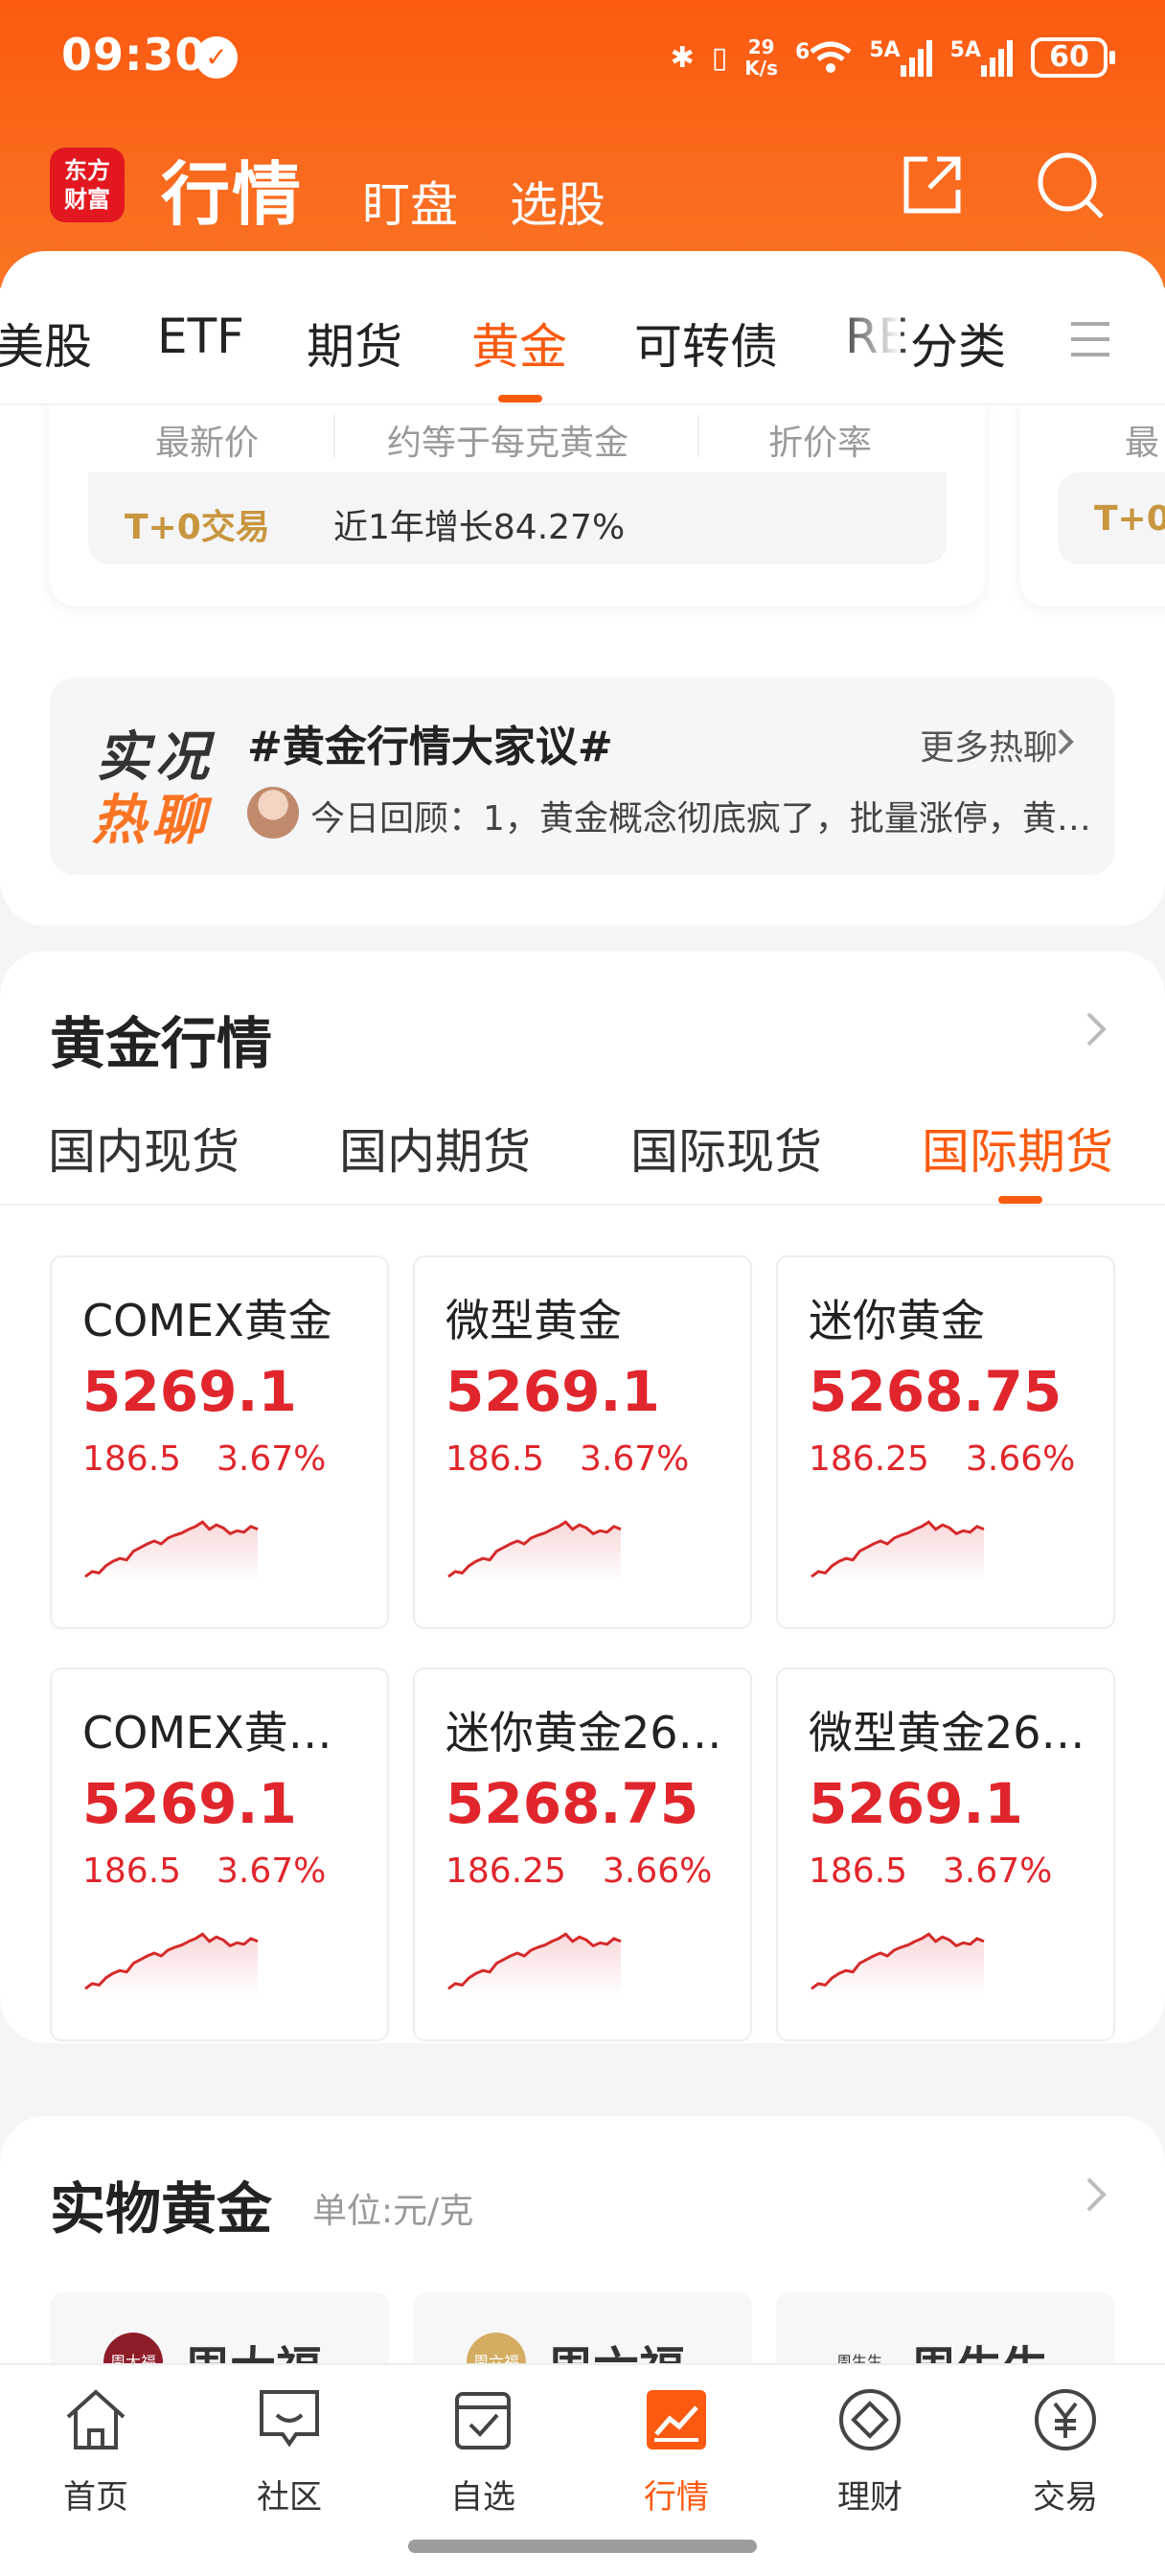  I want to click on category-tabs: 美股 ETF 期货 黄金 可转债 RE 分类, so click(582, 327).